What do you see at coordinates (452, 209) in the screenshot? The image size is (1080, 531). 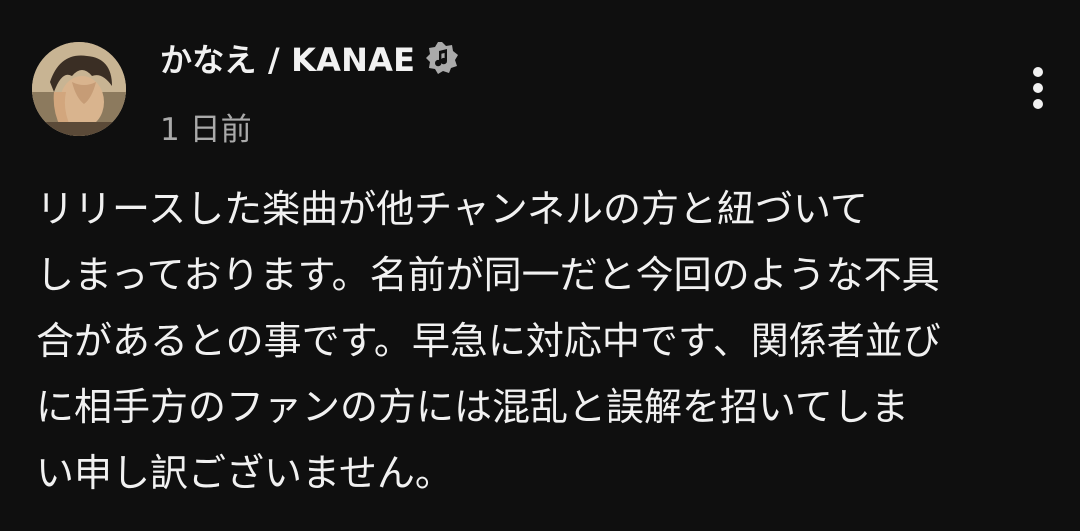 I see `post-body-line: リリースした楽曲が他チャンネルの方と紐づいて` at bounding box center [452, 209].